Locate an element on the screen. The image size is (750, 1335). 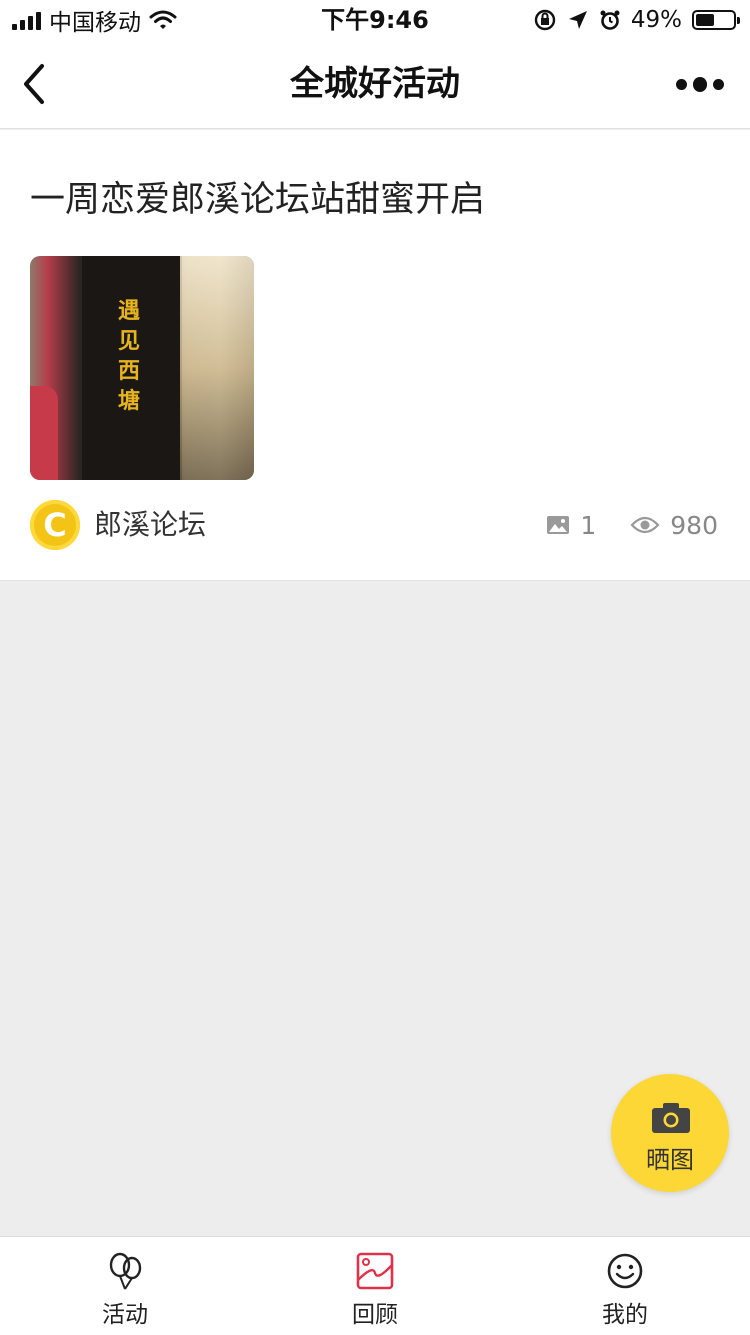
status-right: 49% is located at coordinates (636, 20).